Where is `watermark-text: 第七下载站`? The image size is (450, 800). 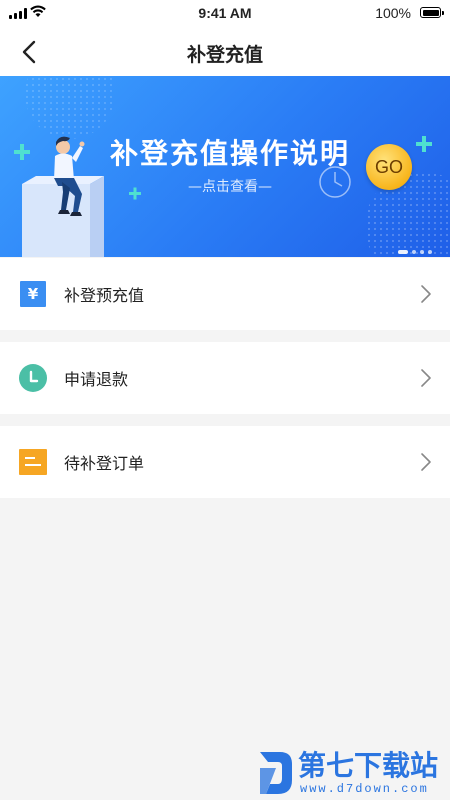
watermark-text: 第七下载站 is located at coordinates (368, 765).